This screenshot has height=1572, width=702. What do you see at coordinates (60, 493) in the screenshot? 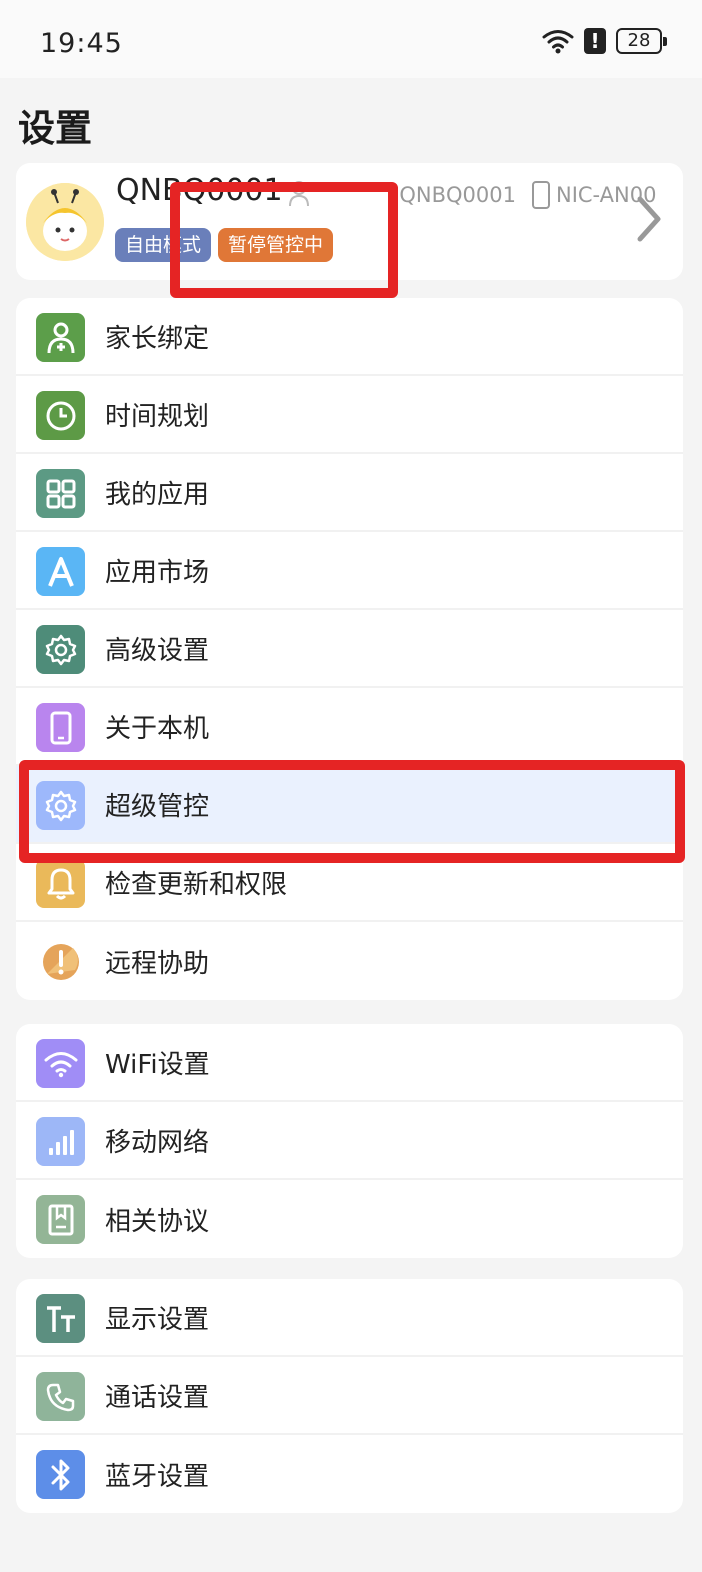
I see `grid-icon` at bounding box center [60, 493].